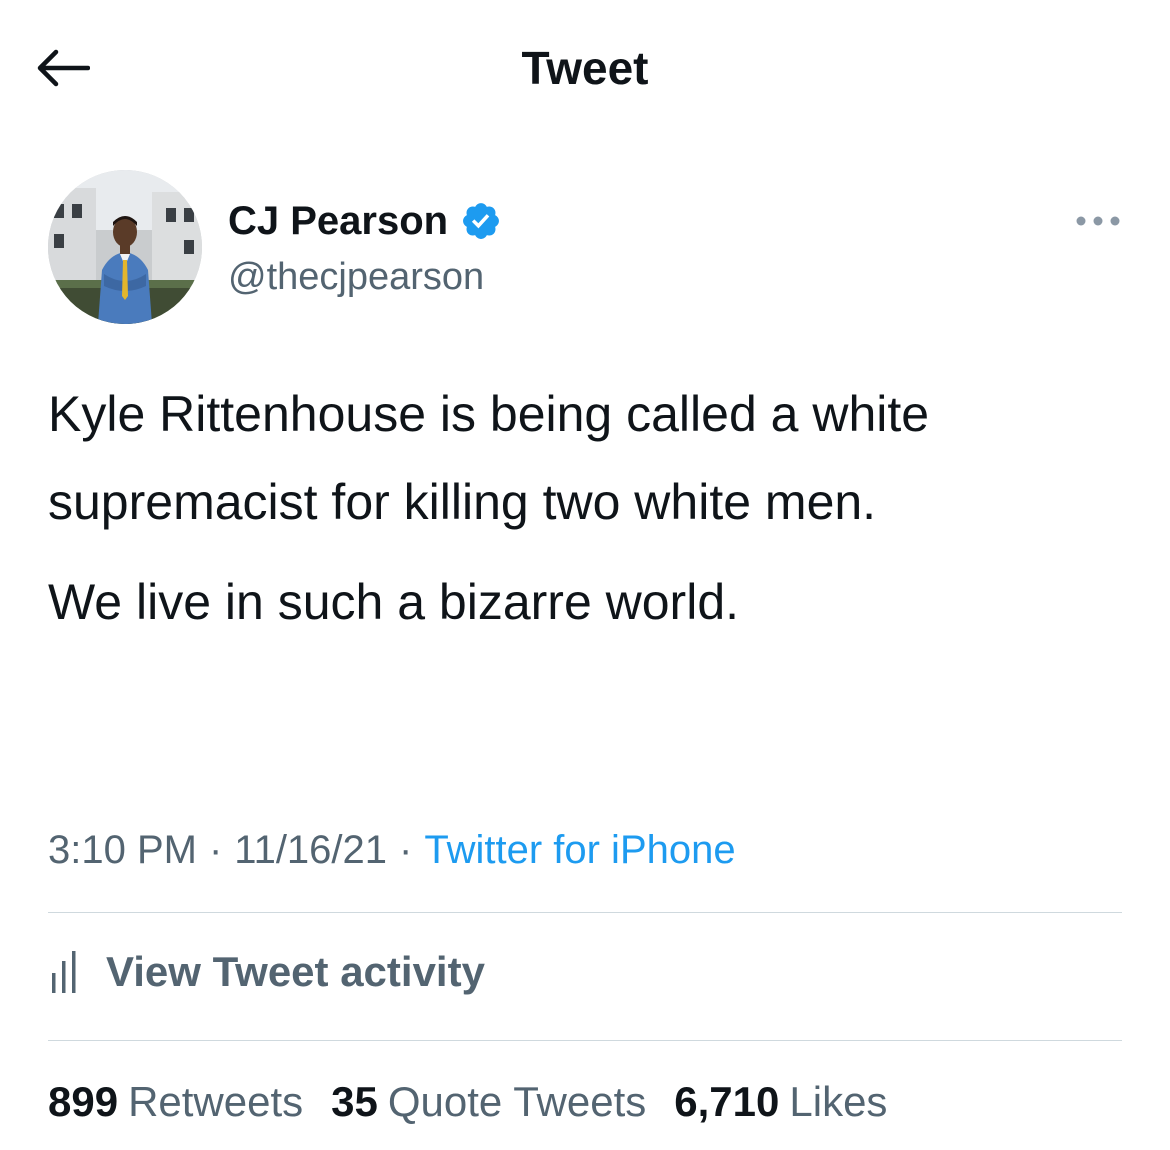 The width and height of the screenshot is (1170, 1150). I want to click on likes-label: Likes, so click(838, 1101).